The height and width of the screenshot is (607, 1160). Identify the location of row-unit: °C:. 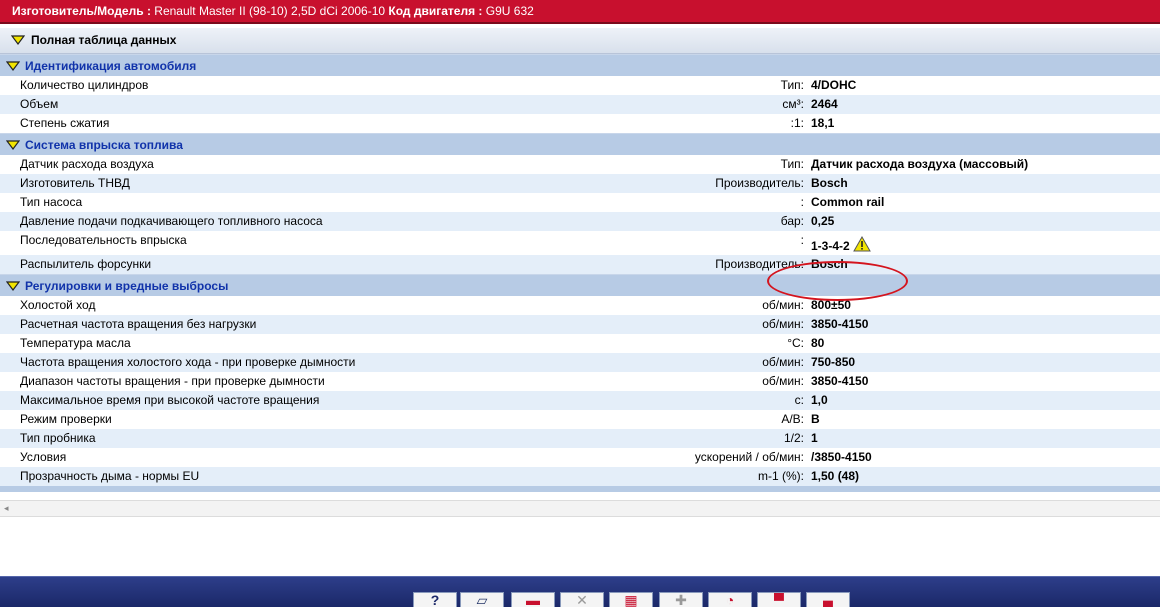
(795, 343).